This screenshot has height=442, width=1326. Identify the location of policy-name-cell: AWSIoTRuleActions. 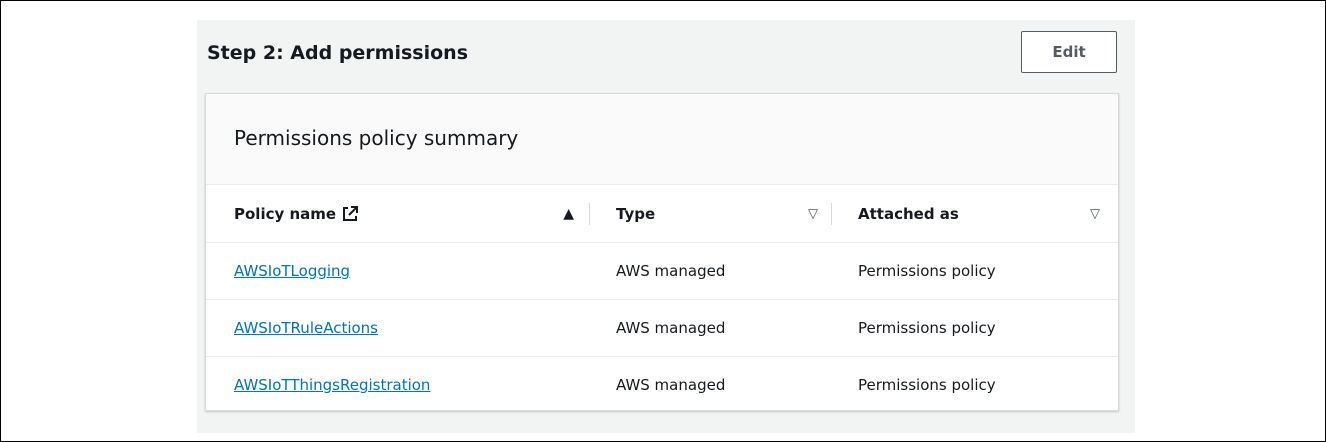
(398, 328).